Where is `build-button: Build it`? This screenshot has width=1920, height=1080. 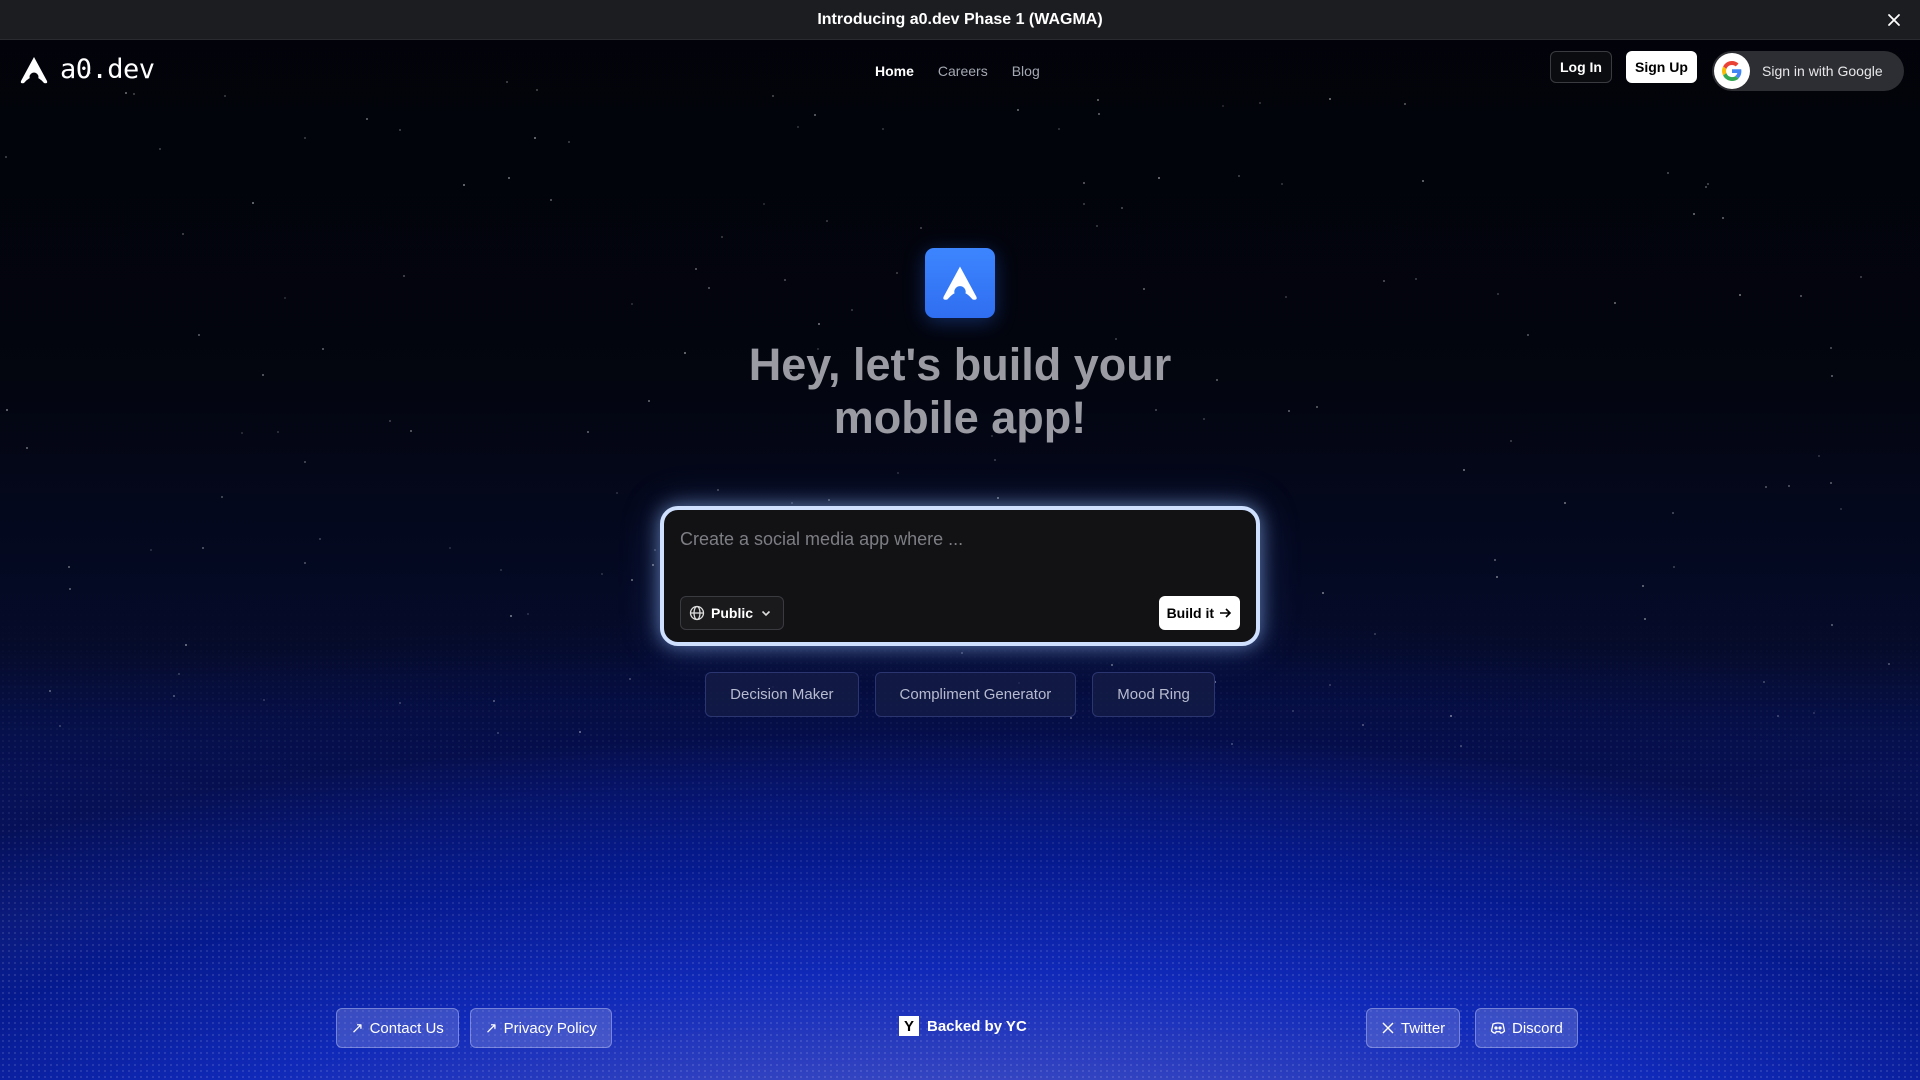 build-button: Build it is located at coordinates (1199, 613).